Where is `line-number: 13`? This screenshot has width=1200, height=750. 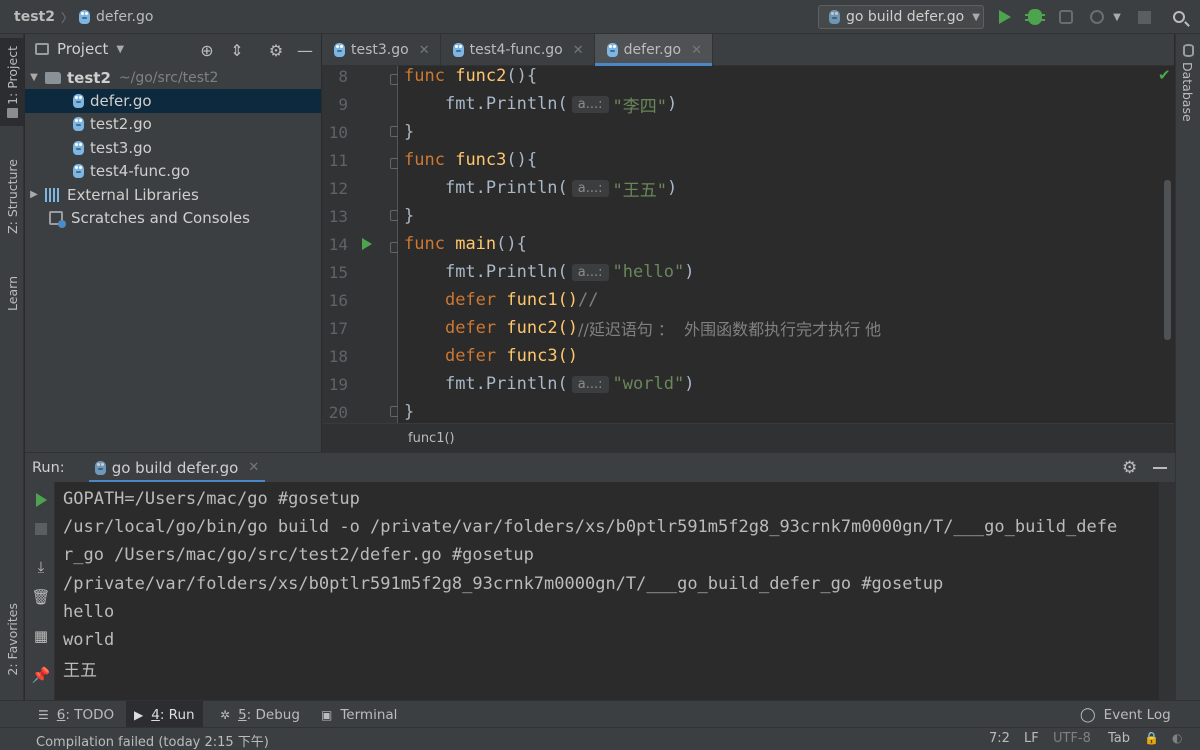 line-number: 13 is located at coordinates (338, 216).